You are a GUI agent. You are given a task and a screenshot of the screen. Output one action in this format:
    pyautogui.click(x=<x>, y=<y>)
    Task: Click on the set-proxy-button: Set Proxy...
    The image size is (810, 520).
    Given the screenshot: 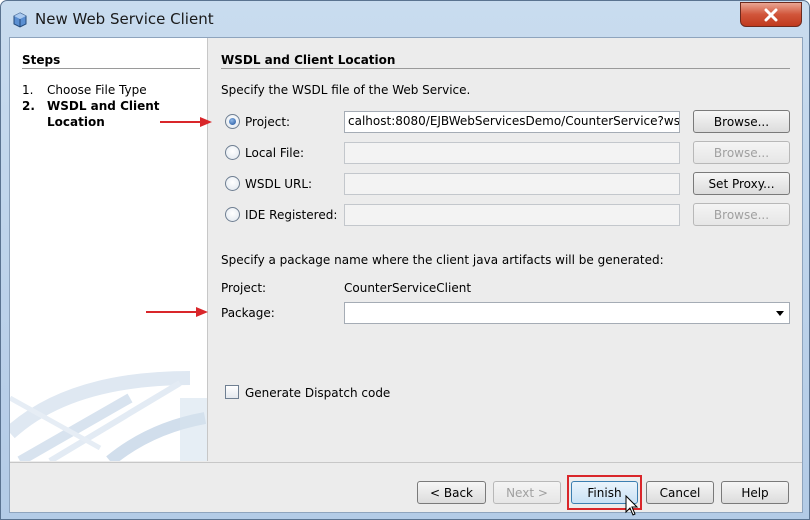 What is the action you would take?
    pyautogui.click(x=741, y=183)
    